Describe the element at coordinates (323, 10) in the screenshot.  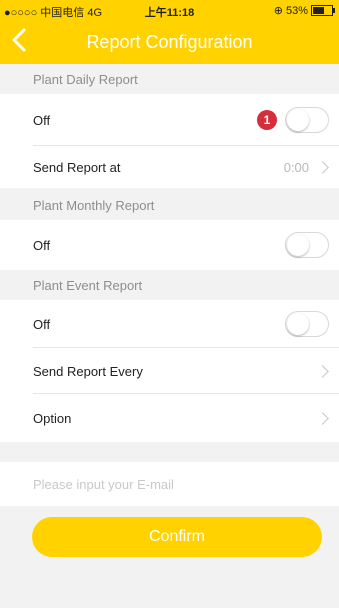
I see `battery-icon` at that location.